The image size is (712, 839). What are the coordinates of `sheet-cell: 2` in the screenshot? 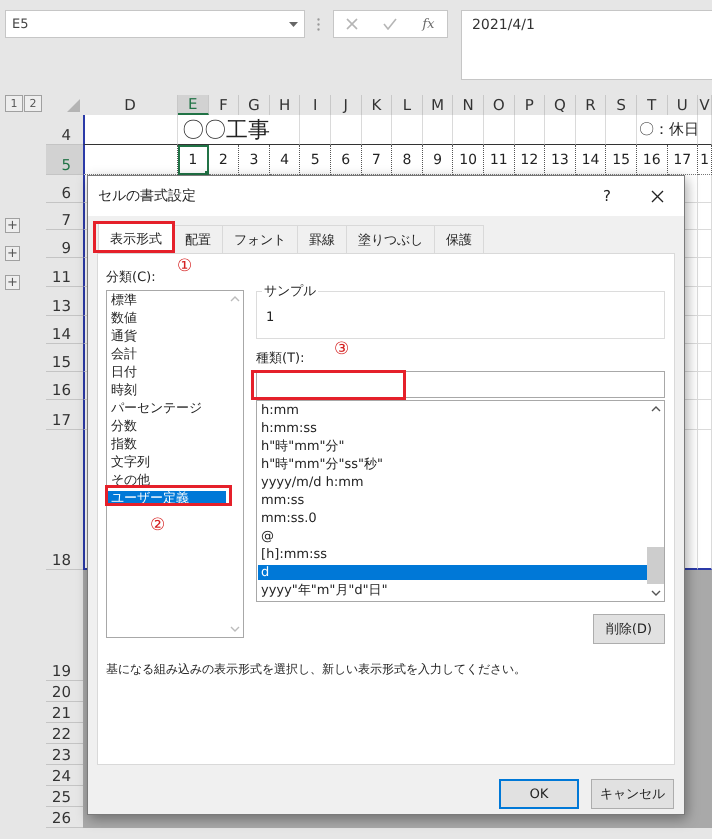 It's located at (224, 160).